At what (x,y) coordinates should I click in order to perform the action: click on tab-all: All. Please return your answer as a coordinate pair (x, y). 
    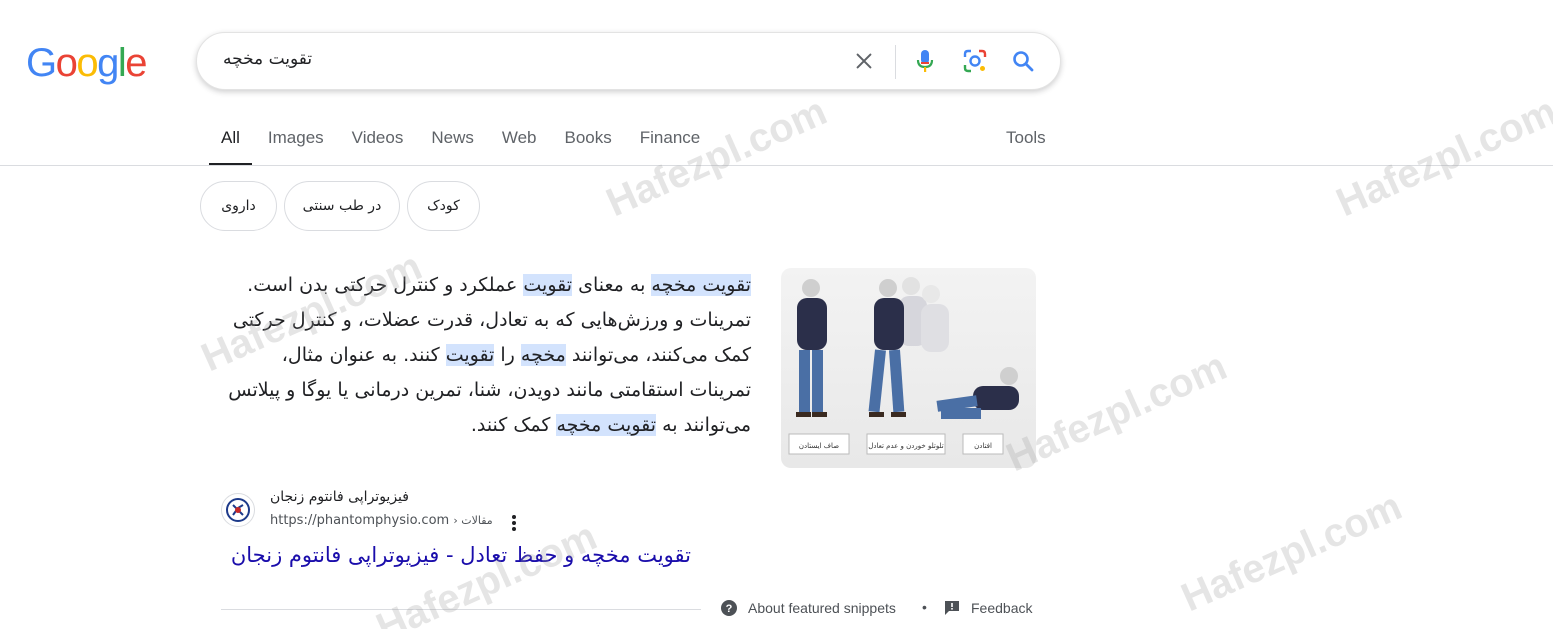
    Looking at the image, I should click on (230, 142).